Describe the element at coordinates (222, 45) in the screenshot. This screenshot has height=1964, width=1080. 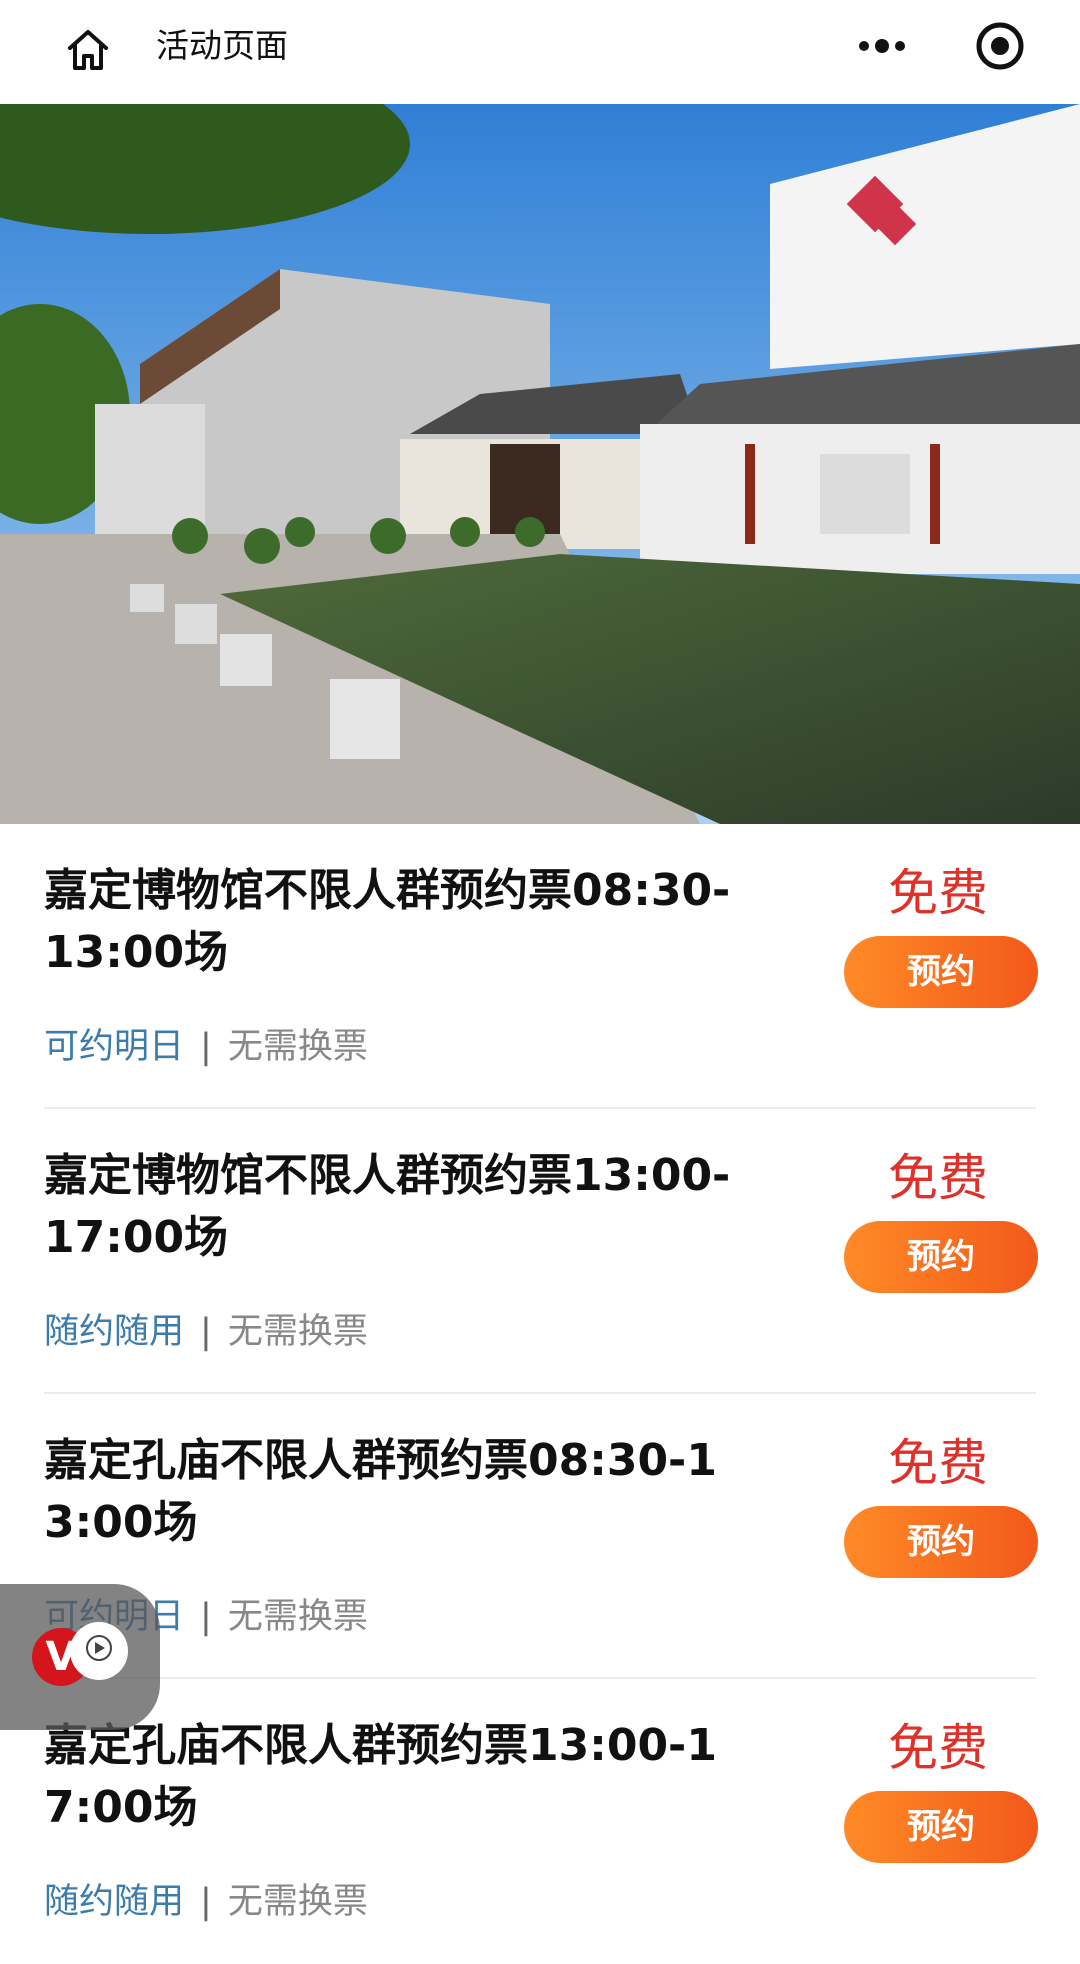
I see `page-title: 活动页面` at that location.